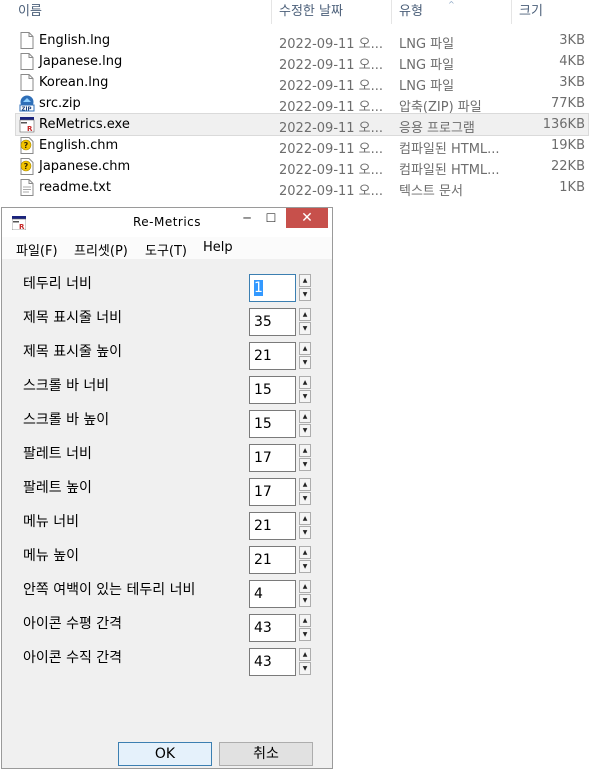 This screenshot has height=771, width=603. I want to click on menu-help: Help, so click(218, 247).